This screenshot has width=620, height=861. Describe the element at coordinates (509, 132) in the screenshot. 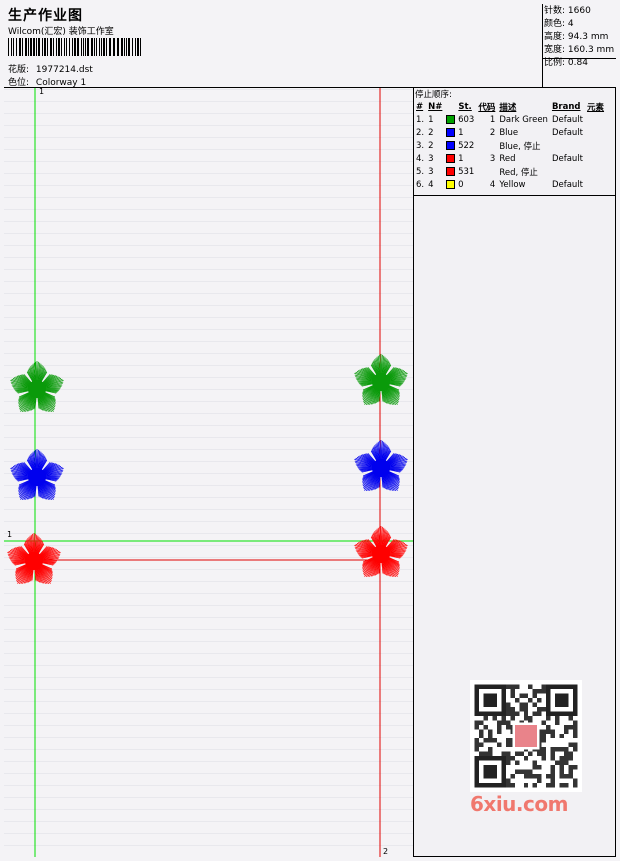

I see `row-description: Blue` at that location.